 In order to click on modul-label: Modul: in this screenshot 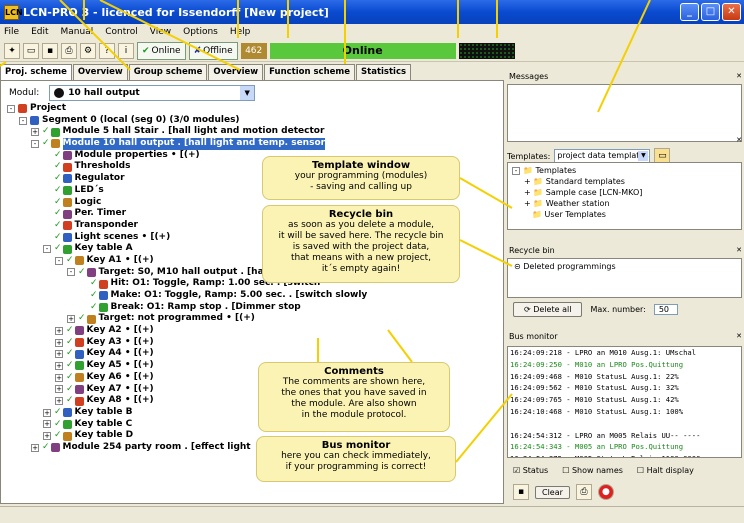, I will do `click(24, 93)`.